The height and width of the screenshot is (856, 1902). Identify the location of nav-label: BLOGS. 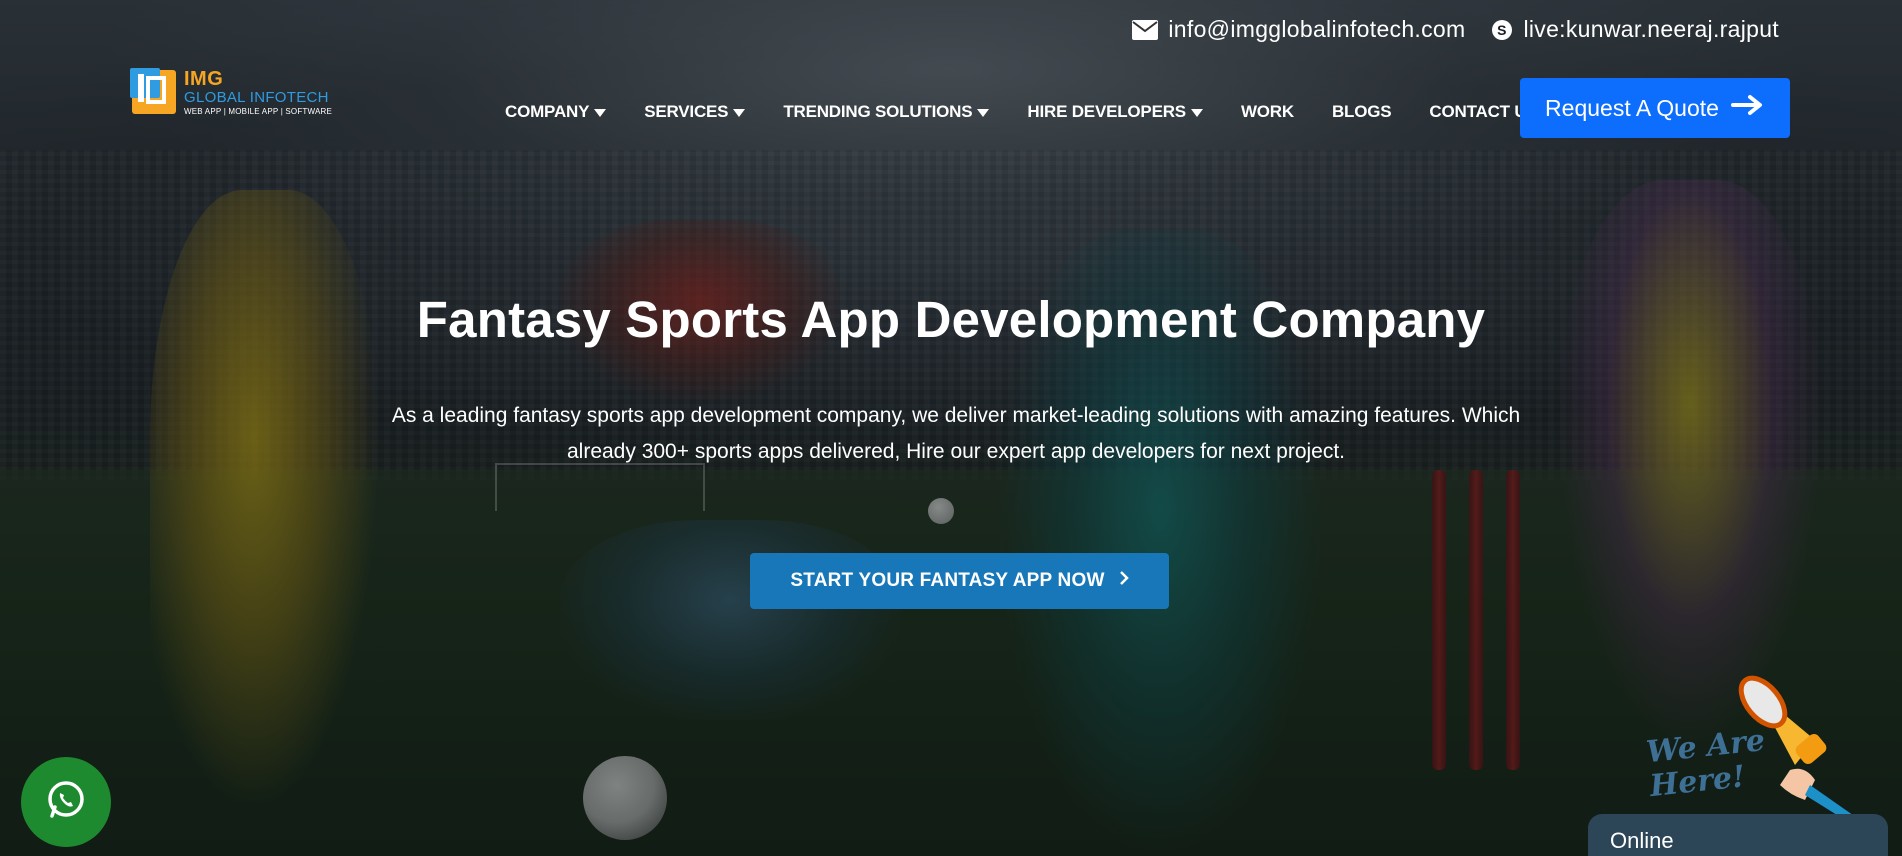
(1361, 111).